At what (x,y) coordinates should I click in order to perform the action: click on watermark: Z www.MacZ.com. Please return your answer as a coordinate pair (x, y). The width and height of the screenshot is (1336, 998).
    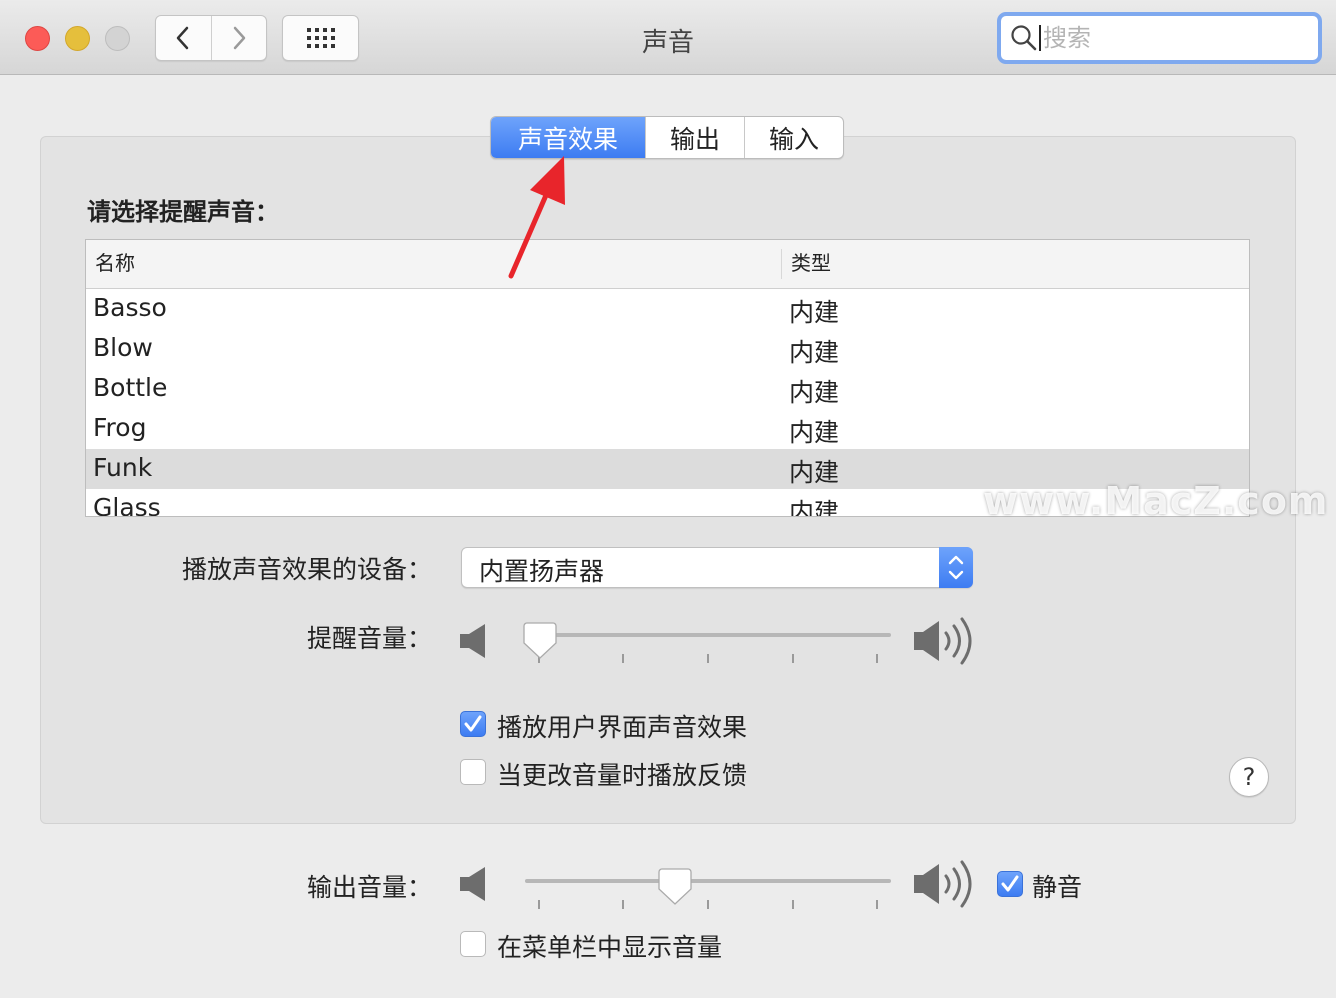
    Looking at the image, I should click on (1151, 501).